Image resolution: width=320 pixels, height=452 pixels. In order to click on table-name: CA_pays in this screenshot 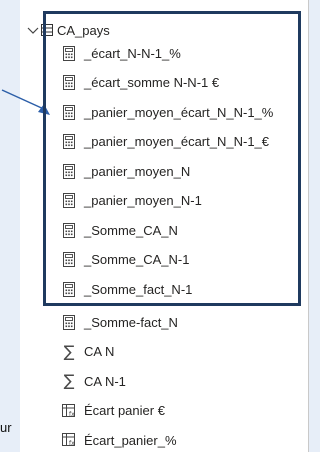, I will do `click(83, 30)`.